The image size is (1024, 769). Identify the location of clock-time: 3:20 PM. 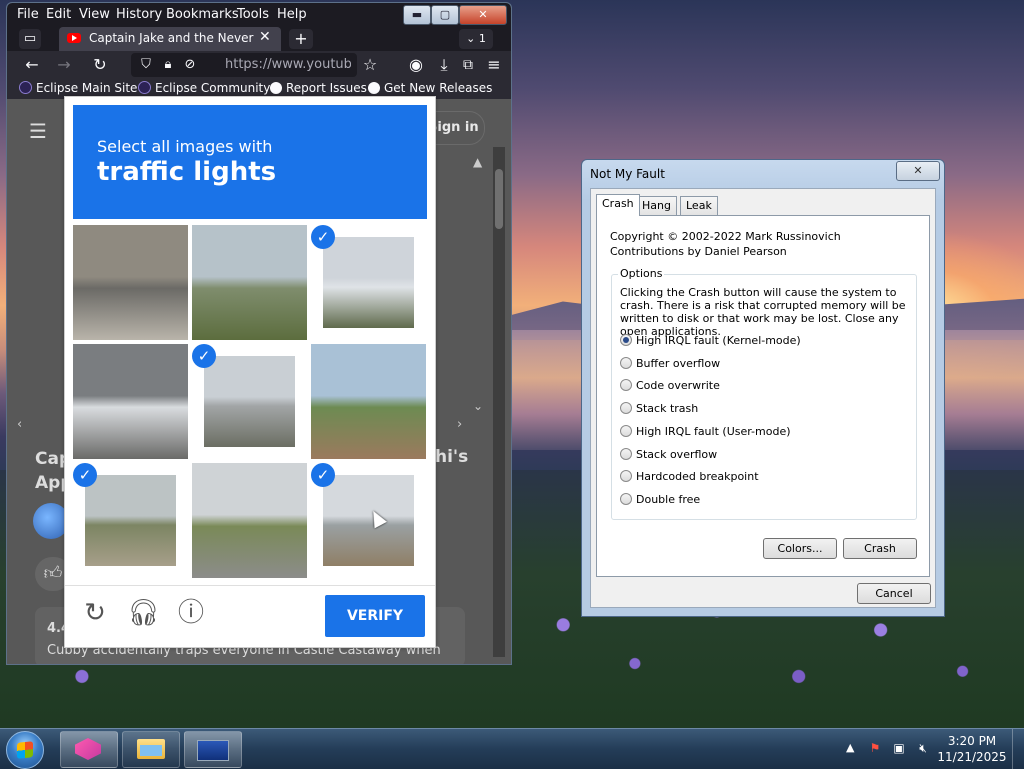
(972, 741).